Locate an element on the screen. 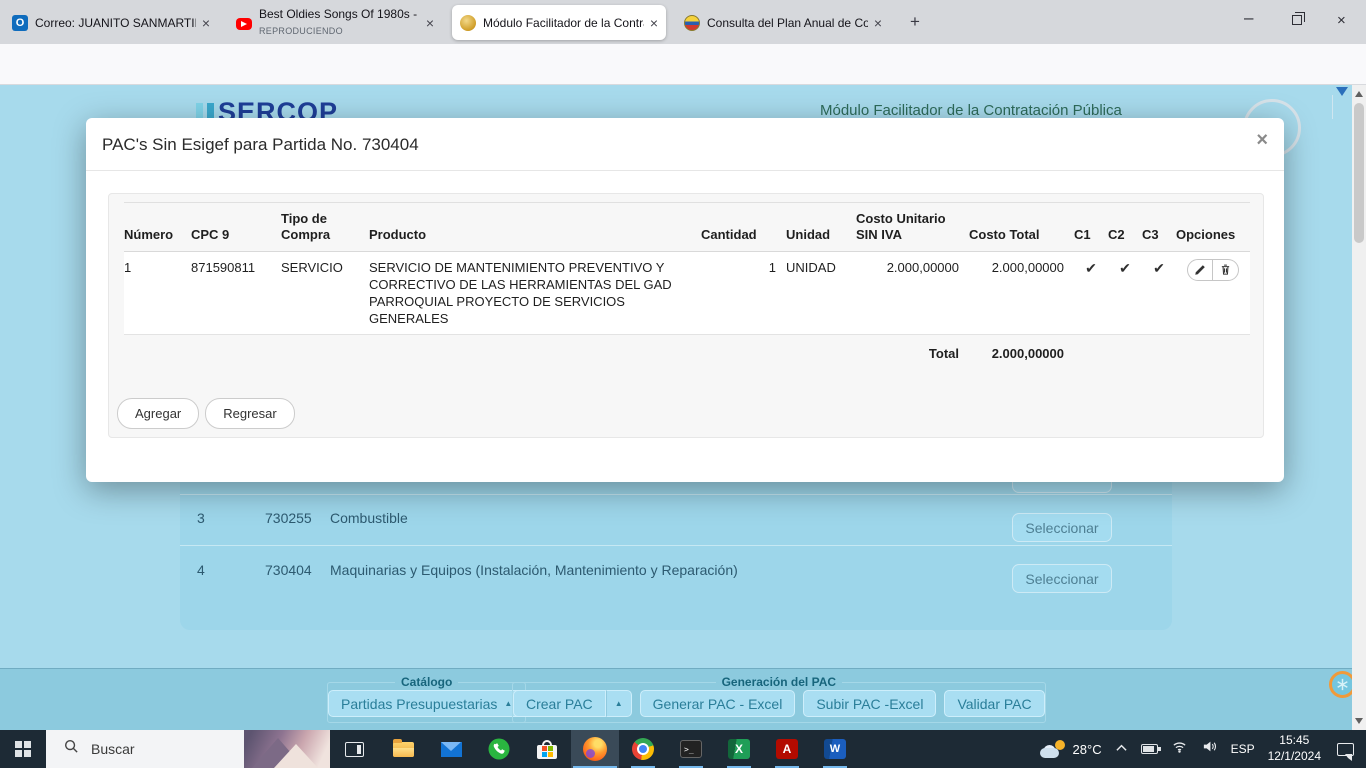 The image size is (1366, 768). modal-title: PAC's Sin Esigef para Partida No. 730404 is located at coordinates (685, 144).